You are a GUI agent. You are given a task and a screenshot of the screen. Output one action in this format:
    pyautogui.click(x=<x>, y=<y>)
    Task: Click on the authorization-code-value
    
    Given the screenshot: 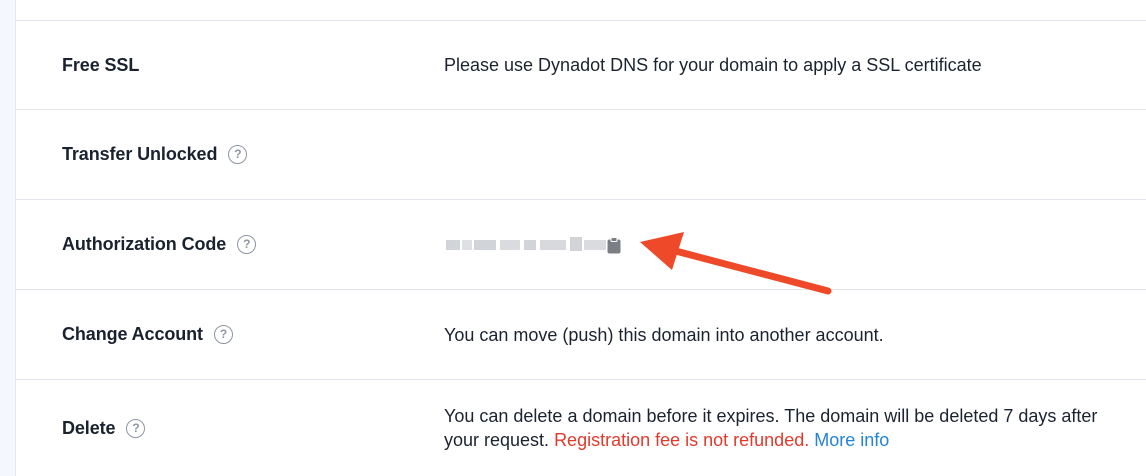 What is the action you would take?
    pyautogui.click(x=774, y=244)
    